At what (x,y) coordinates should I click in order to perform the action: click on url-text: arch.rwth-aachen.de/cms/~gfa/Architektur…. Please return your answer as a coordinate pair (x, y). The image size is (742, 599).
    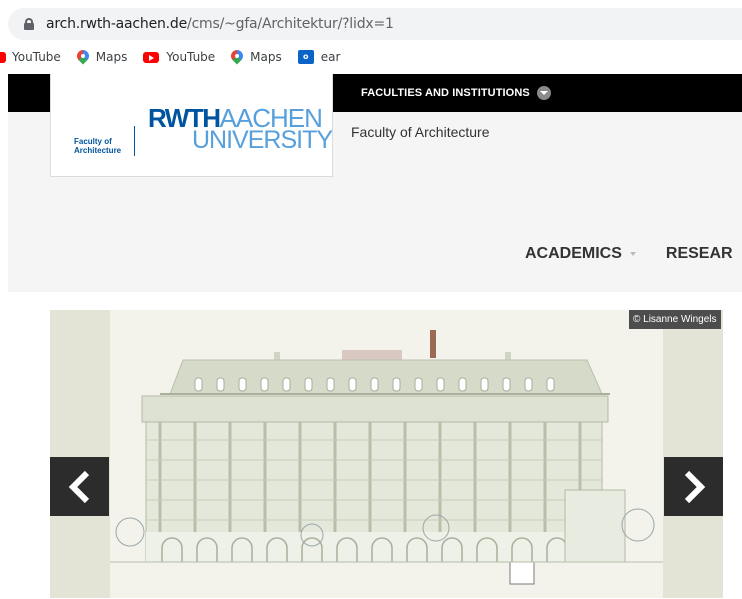
    Looking at the image, I should click on (220, 24).